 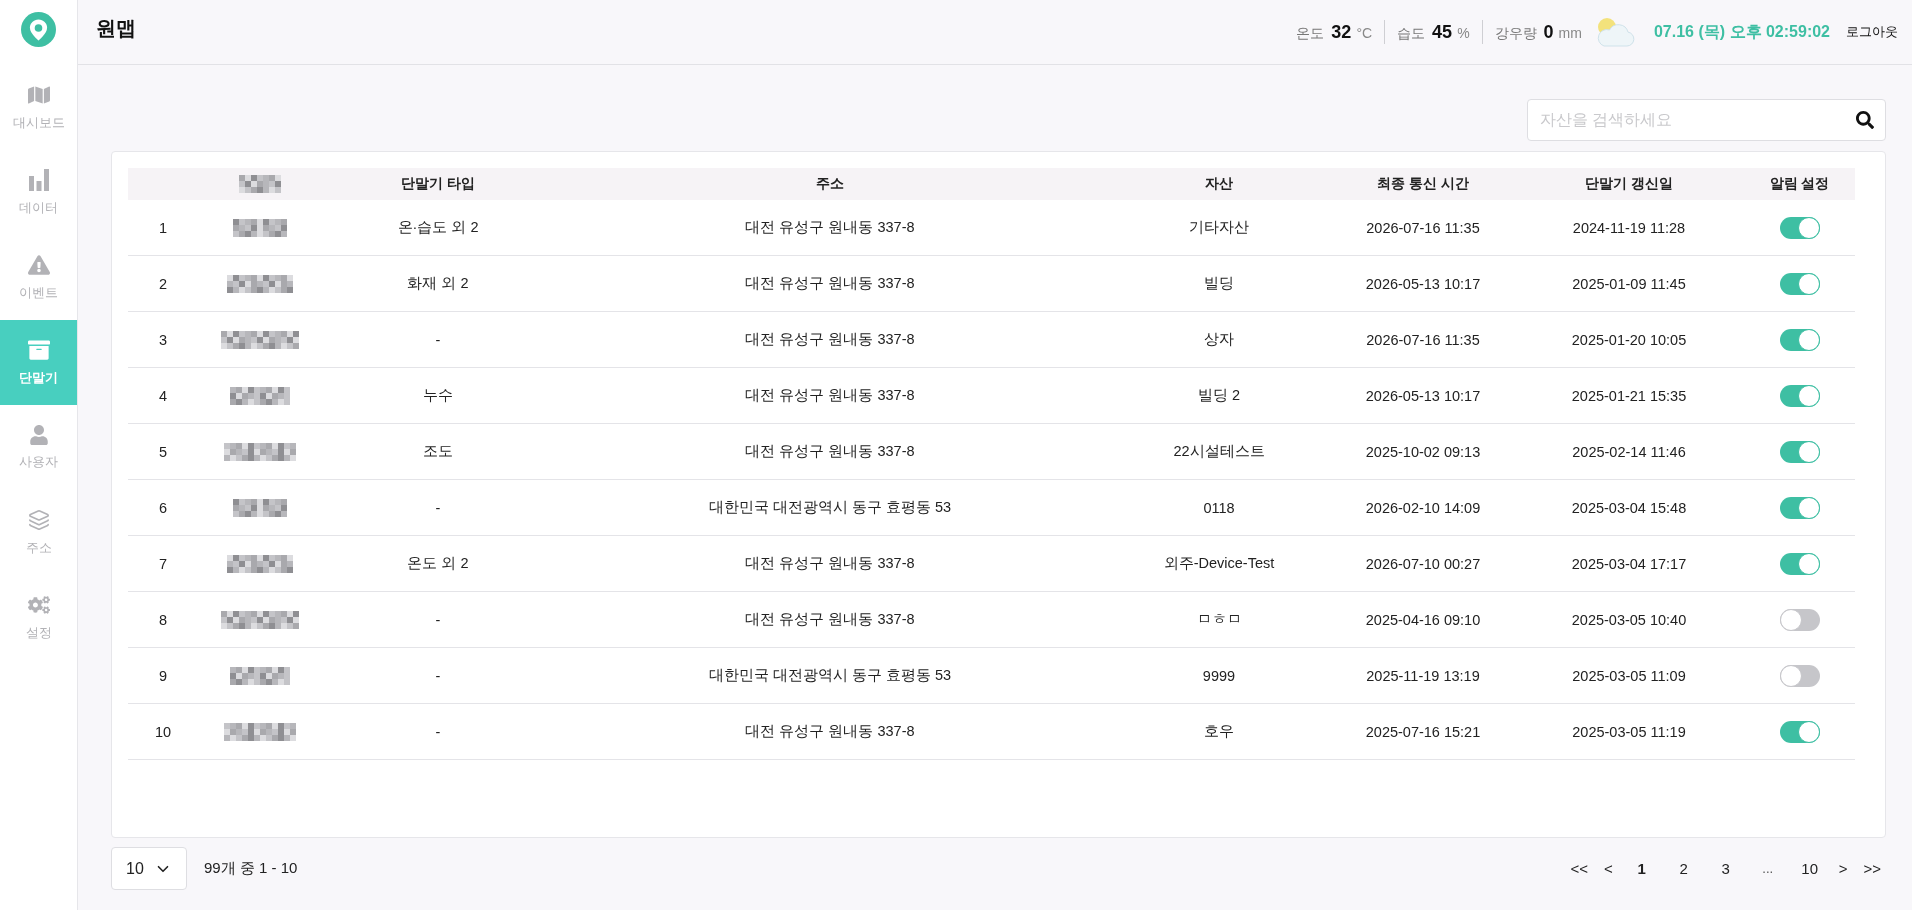 What do you see at coordinates (1219, 283) in the screenshot?
I see `table-cell: 빌딩` at bounding box center [1219, 283].